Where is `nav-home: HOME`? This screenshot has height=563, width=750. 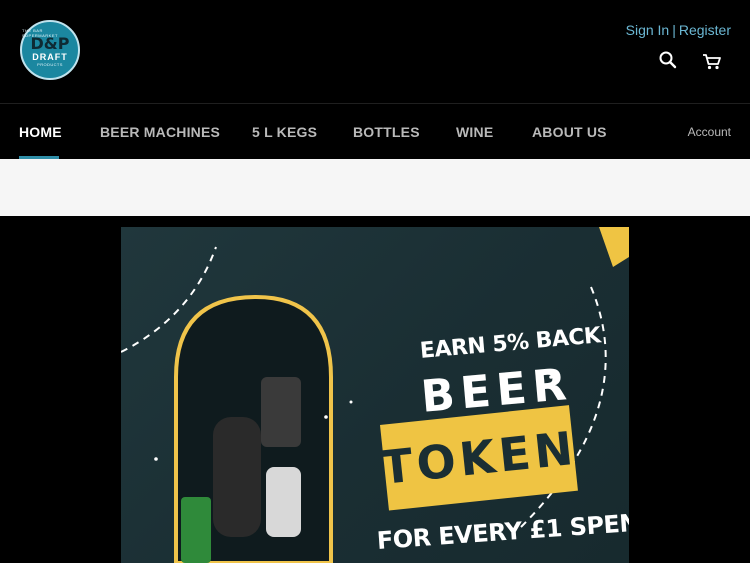 nav-home: HOME is located at coordinates (40, 132).